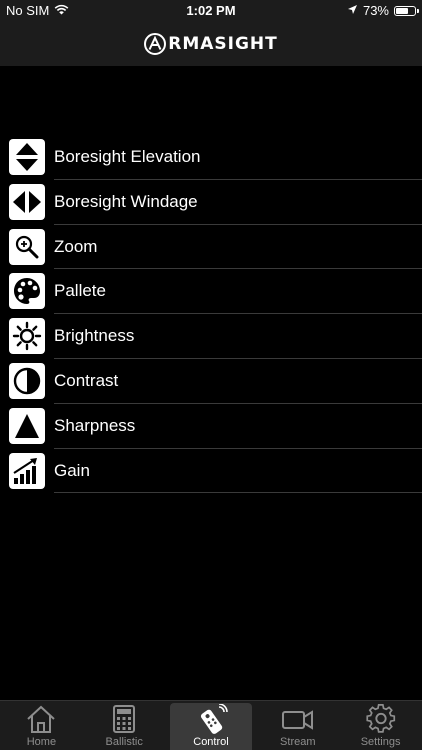 This screenshot has height=750, width=422. What do you see at coordinates (406, 10) in the screenshot?
I see `battery-icon` at bounding box center [406, 10].